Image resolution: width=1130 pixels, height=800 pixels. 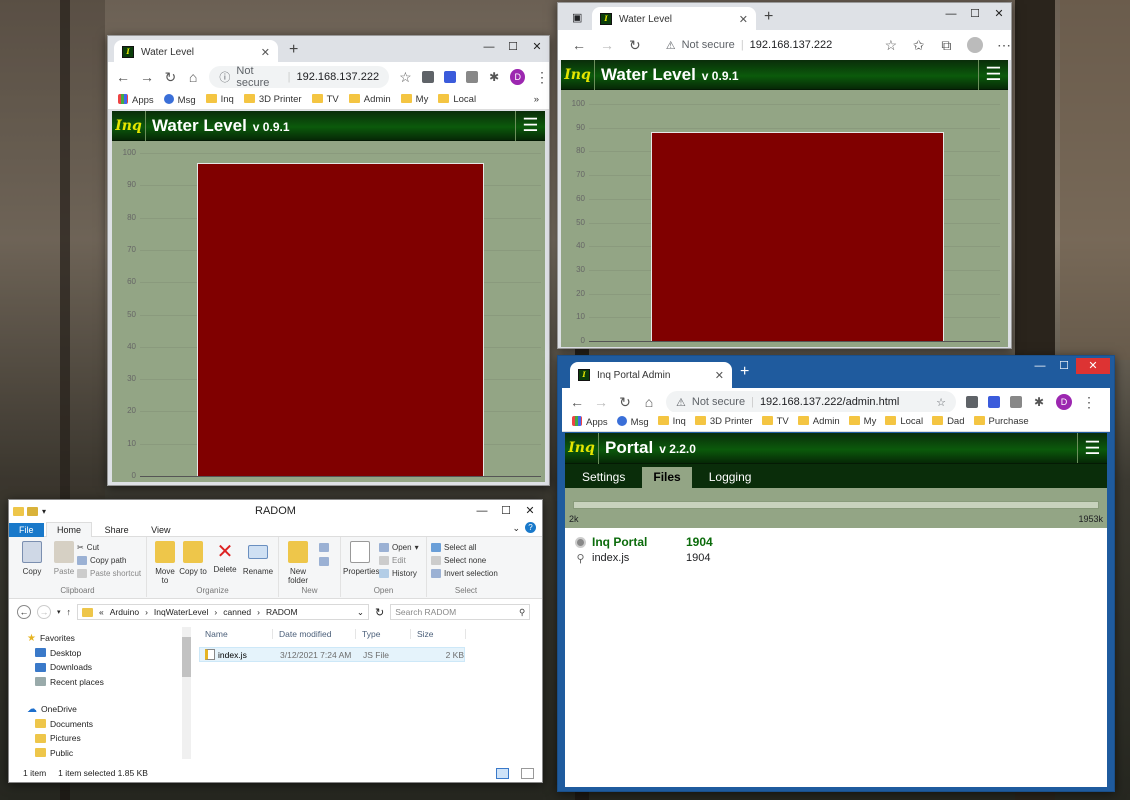 I want to click on select-all-button: Select all, so click(x=464, y=547).